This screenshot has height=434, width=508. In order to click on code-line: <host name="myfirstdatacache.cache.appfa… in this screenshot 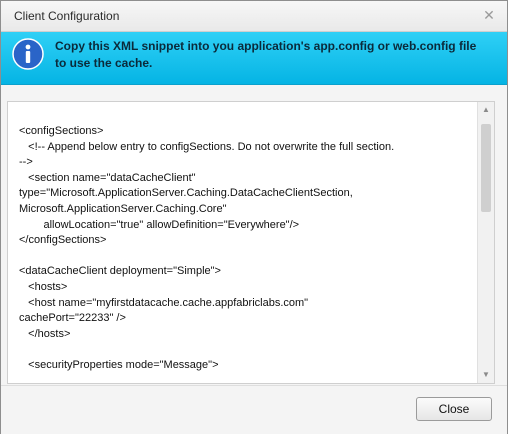, I will do `click(164, 302)`.